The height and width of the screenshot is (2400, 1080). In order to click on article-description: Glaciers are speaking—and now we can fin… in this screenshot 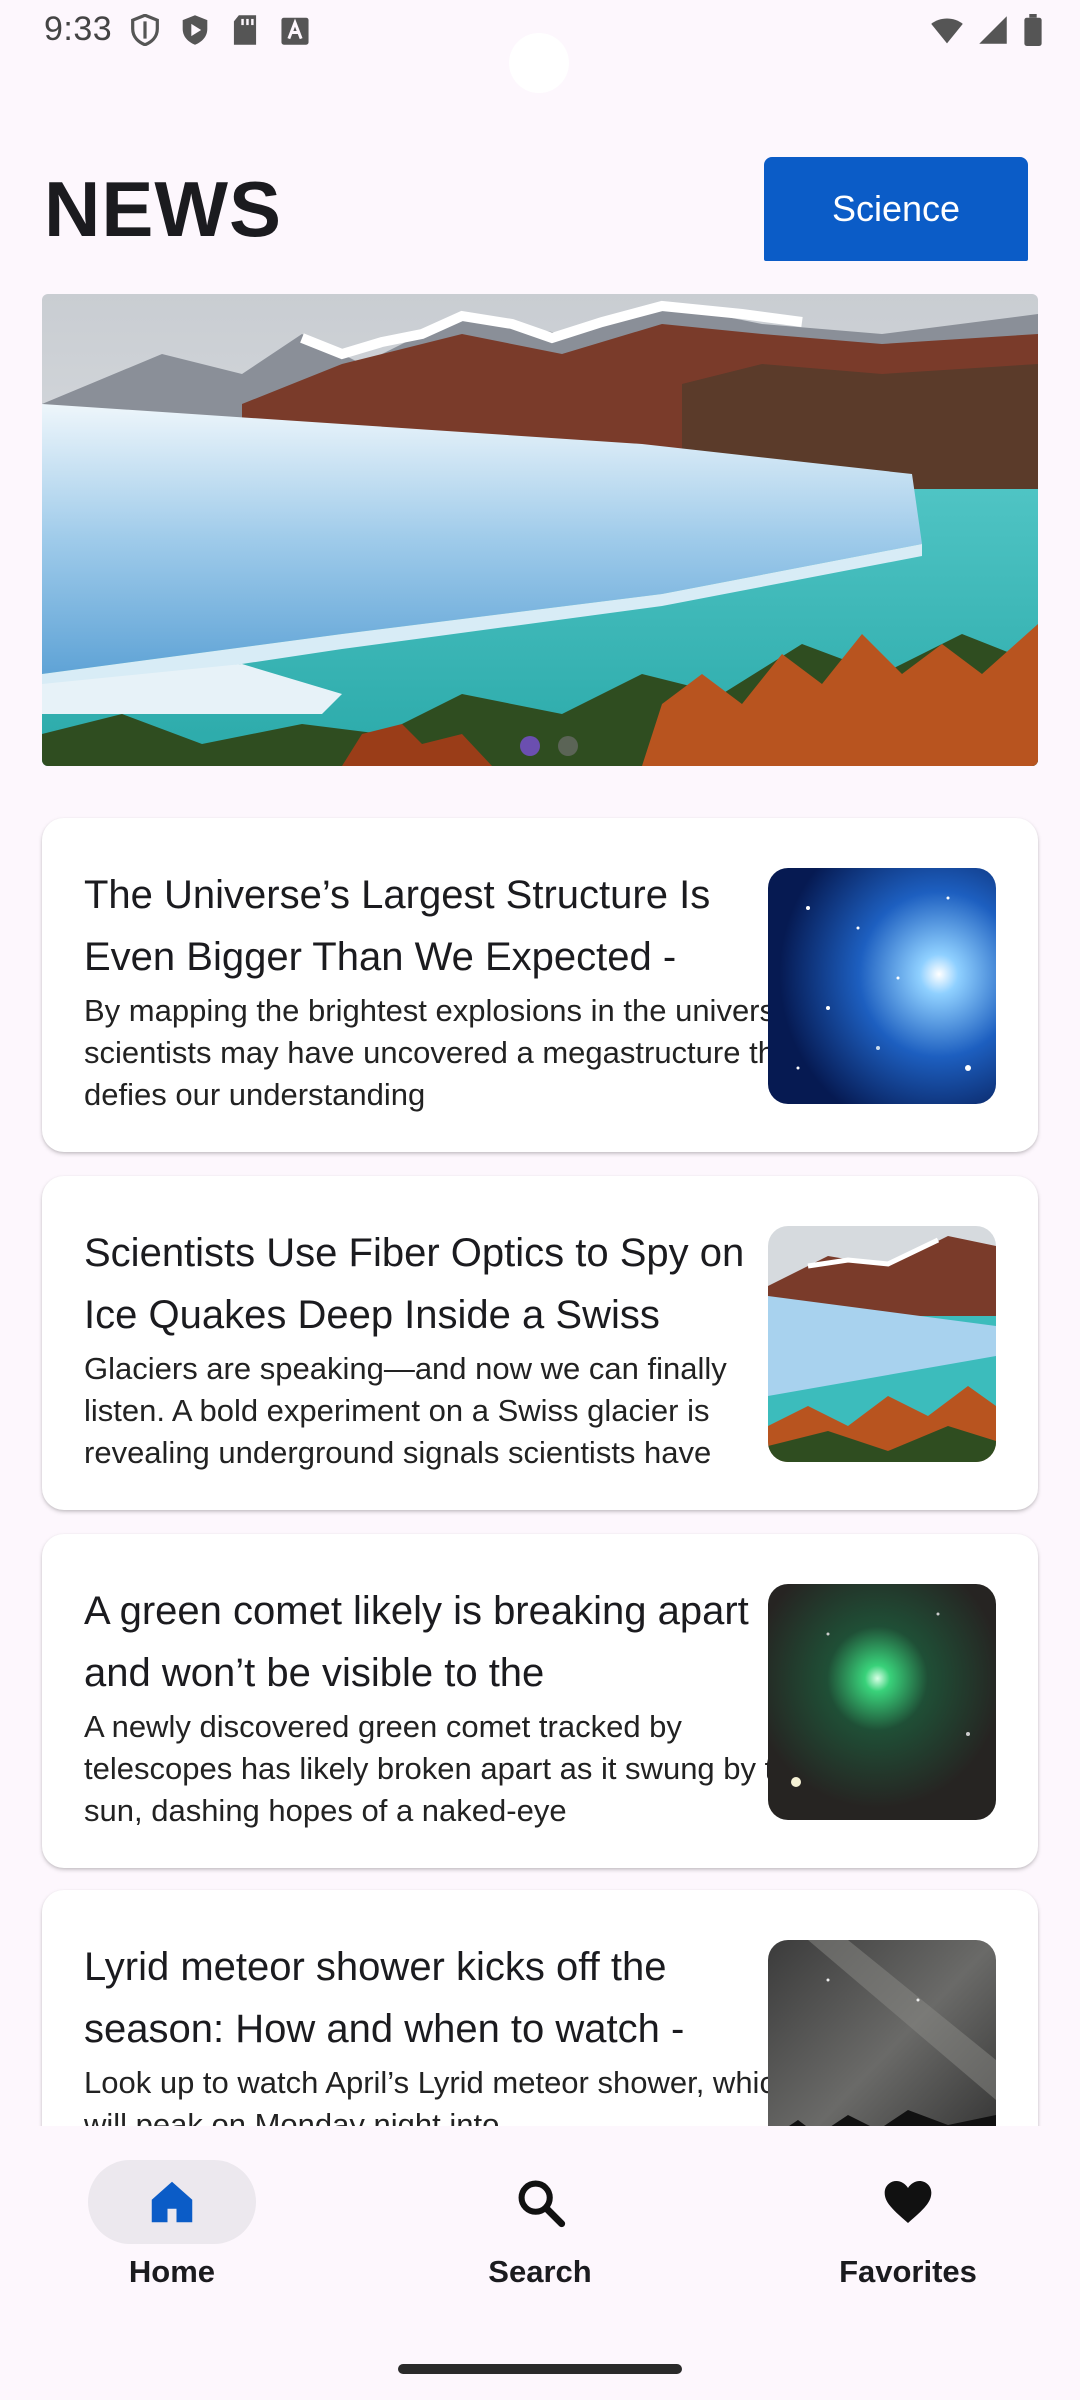, I will do `click(405, 1410)`.